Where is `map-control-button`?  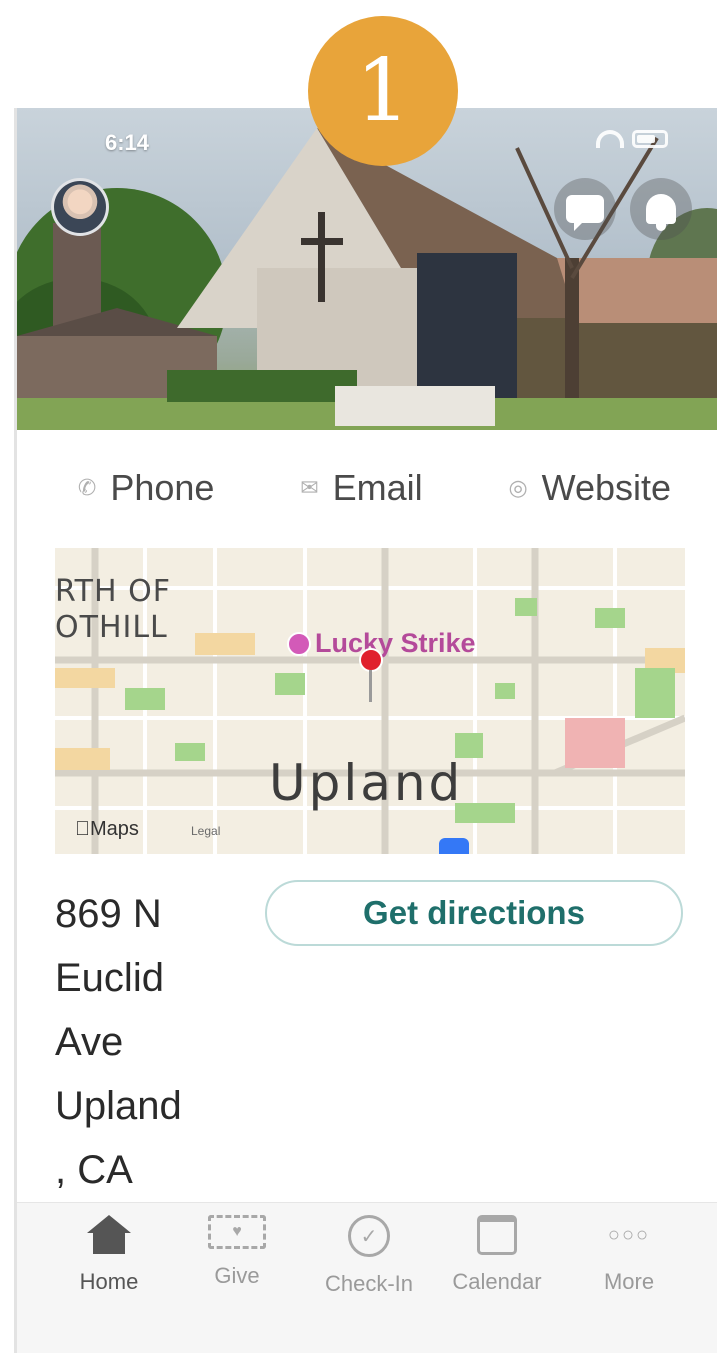 map-control-button is located at coordinates (454, 846).